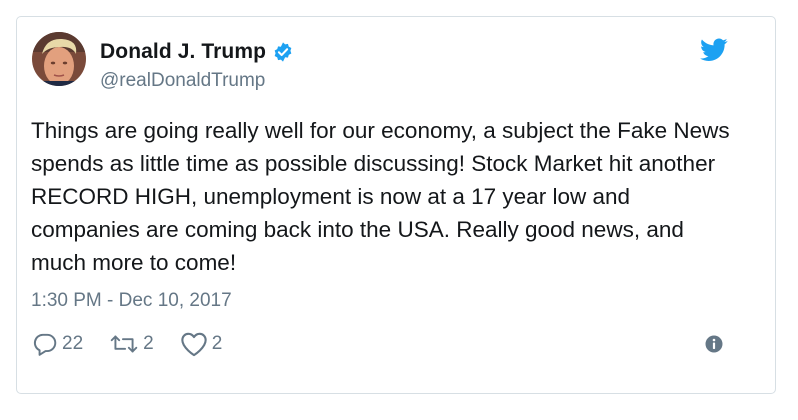 The width and height of the screenshot is (798, 420). I want to click on author-display-name: Donald J. Trump, so click(183, 52).